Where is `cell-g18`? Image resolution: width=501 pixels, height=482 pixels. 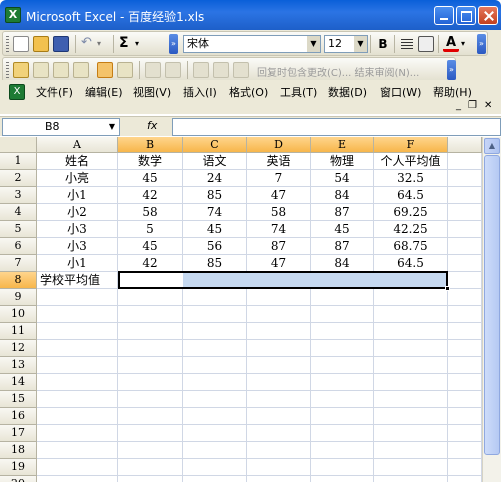 cell-g18 is located at coordinates (465, 450).